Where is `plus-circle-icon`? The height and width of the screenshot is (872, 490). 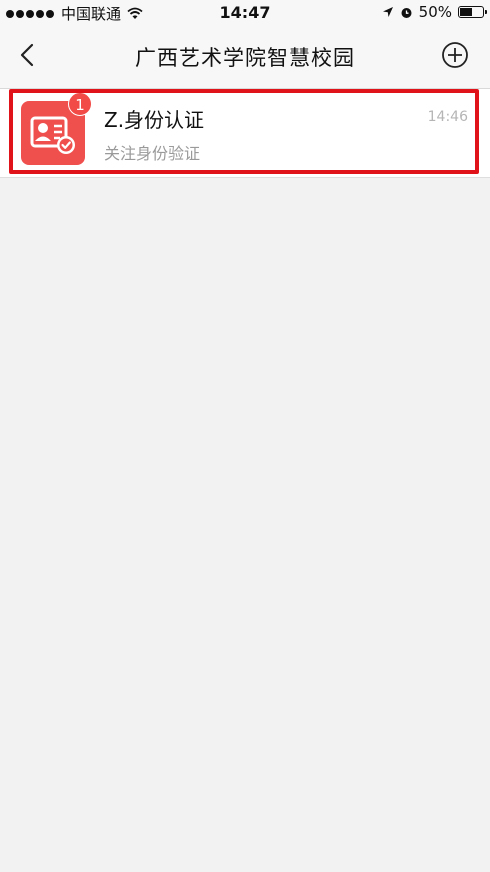 plus-circle-icon is located at coordinates (455, 55).